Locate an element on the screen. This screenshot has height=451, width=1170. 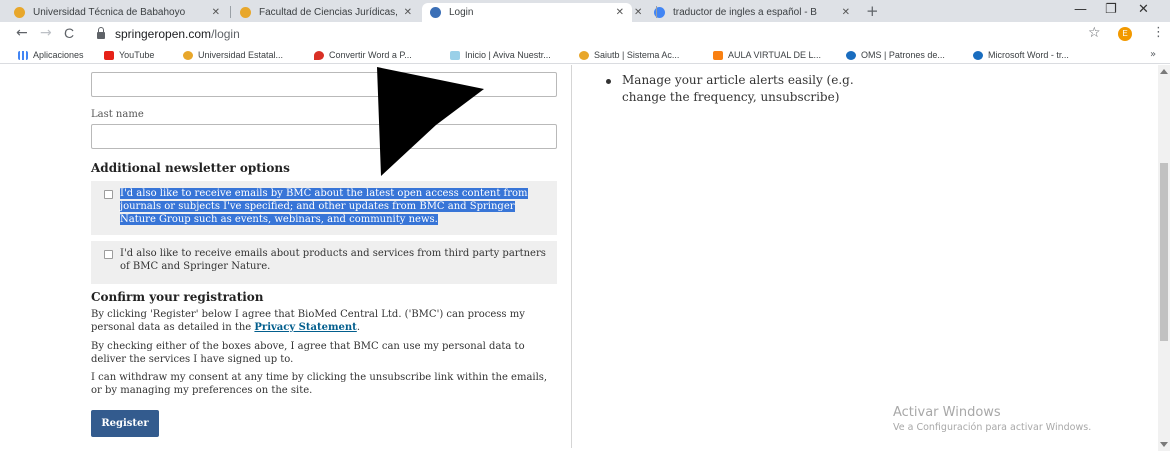
profile-avatar: E is located at coordinates (1125, 34).